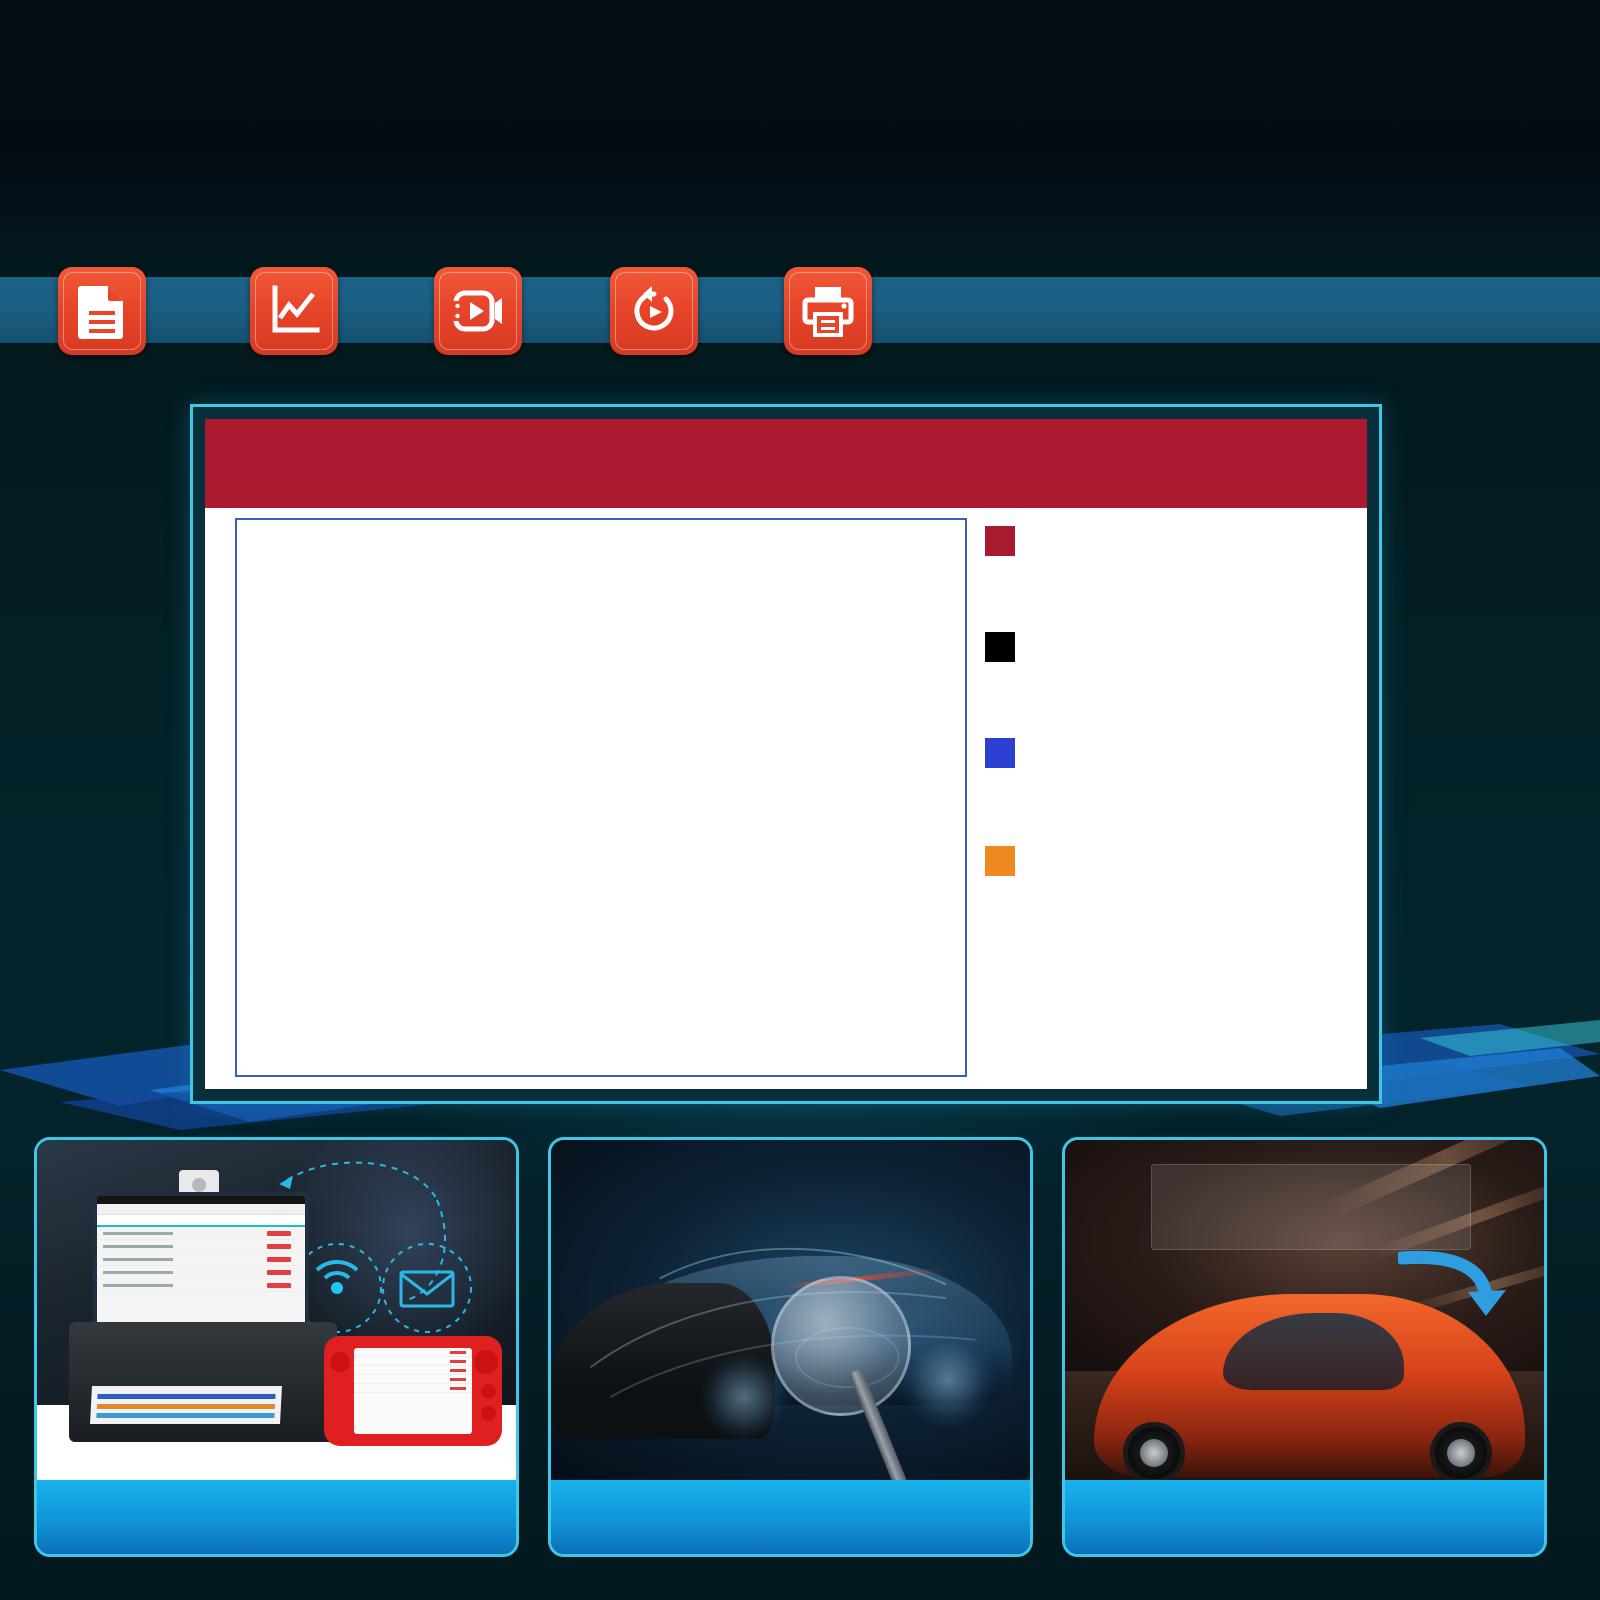 The height and width of the screenshot is (1600, 1600). Describe the element at coordinates (201, 1209) in the screenshot. I see `tablet-header` at that location.